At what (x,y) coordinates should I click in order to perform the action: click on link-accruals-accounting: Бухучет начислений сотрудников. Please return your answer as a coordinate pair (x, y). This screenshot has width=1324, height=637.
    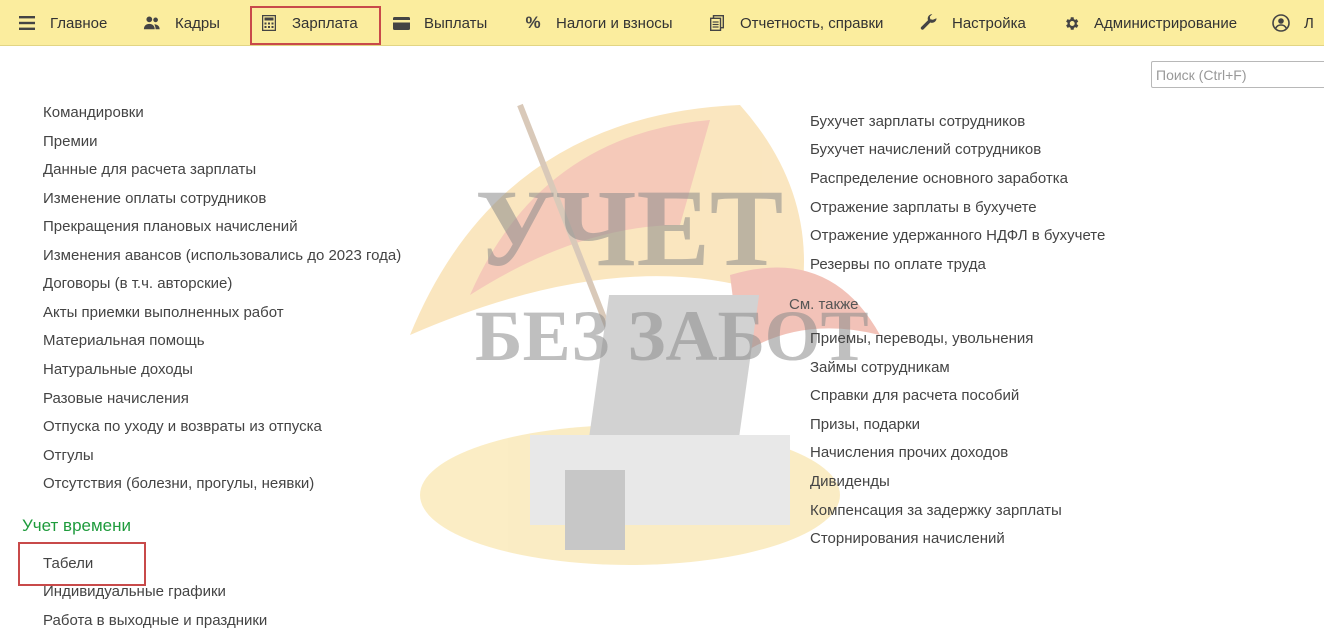
    Looking at the image, I should click on (925, 150).